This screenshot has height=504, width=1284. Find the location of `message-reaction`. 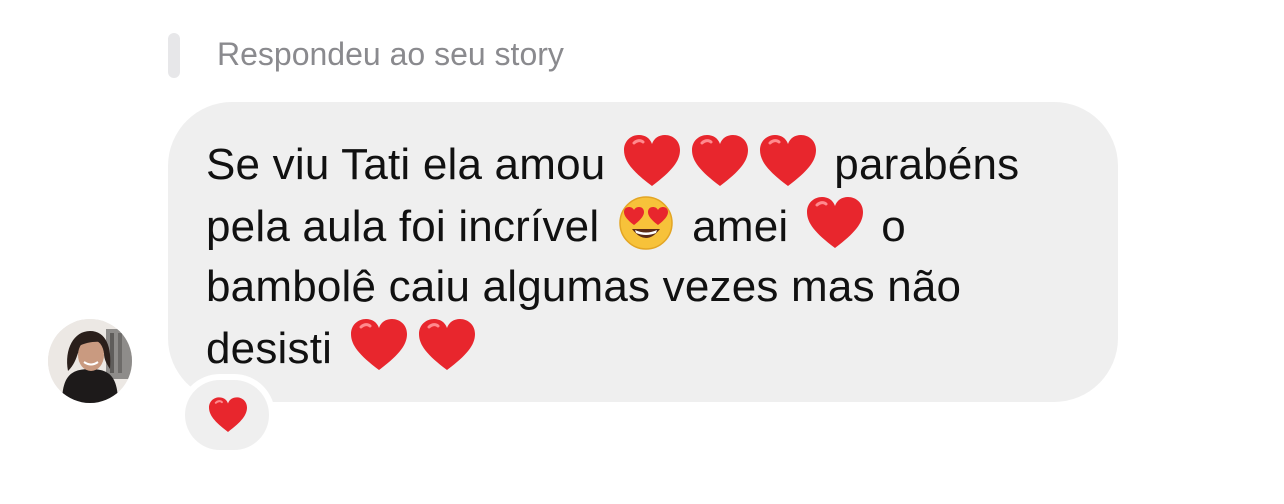

message-reaction is located at coordinates (227, 415).